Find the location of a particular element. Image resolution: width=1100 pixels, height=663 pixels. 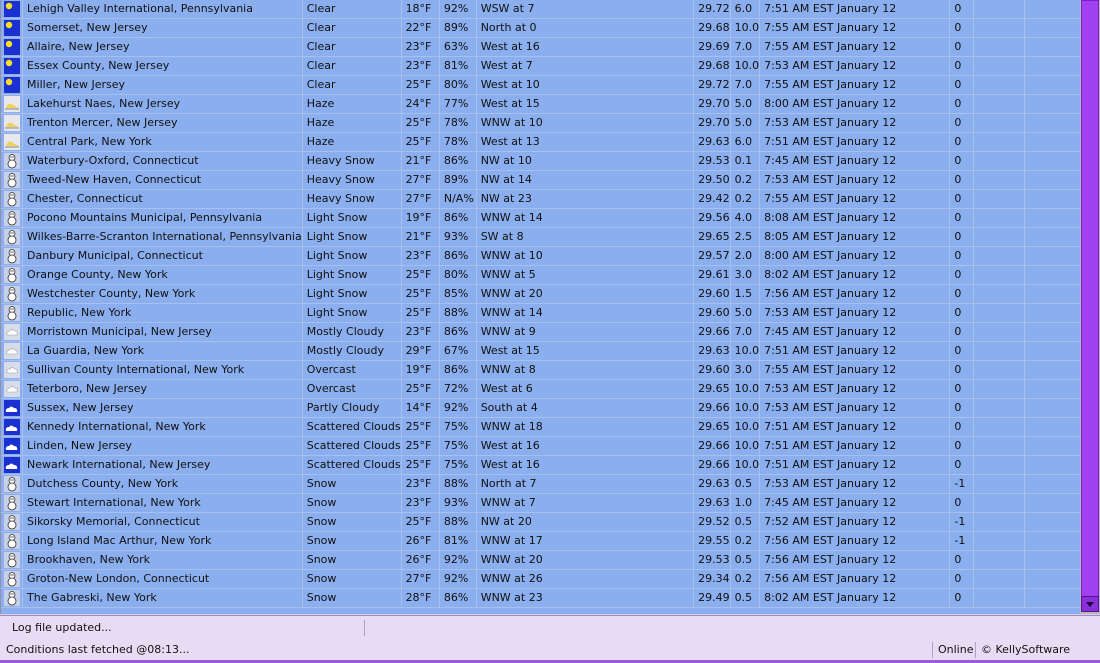

humidity-cell: 88% is located at coordinates (458, 313).